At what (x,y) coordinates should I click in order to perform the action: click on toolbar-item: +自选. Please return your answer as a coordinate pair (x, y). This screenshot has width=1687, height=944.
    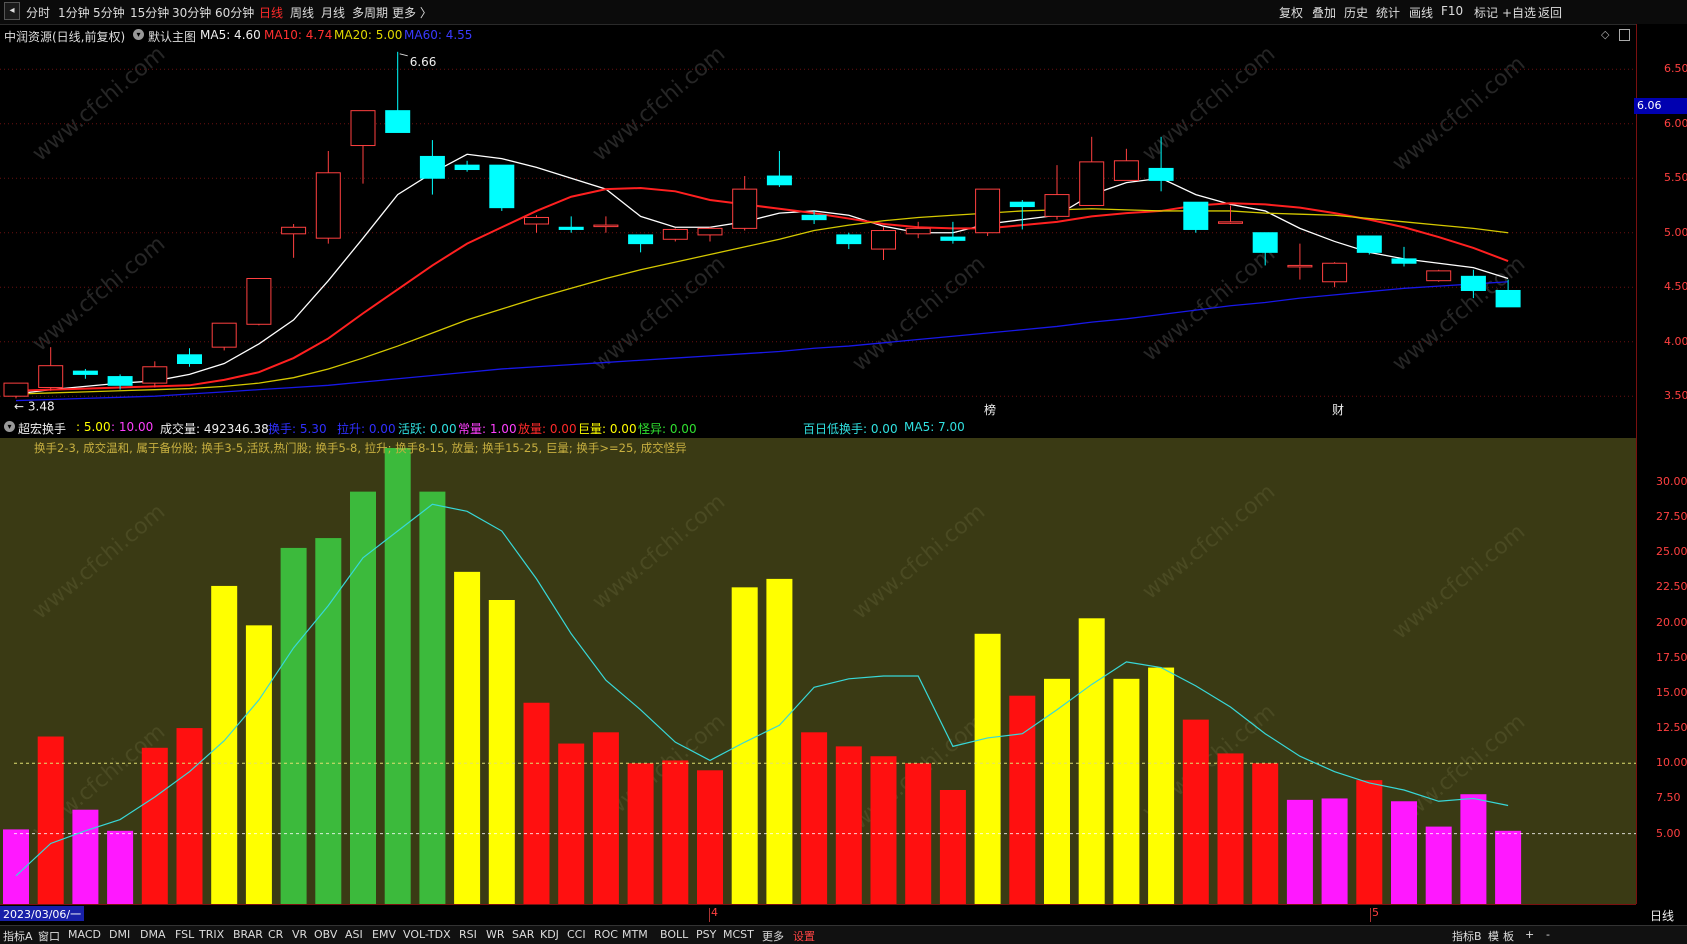
    Looking at the image, I should click on (1519, 12).